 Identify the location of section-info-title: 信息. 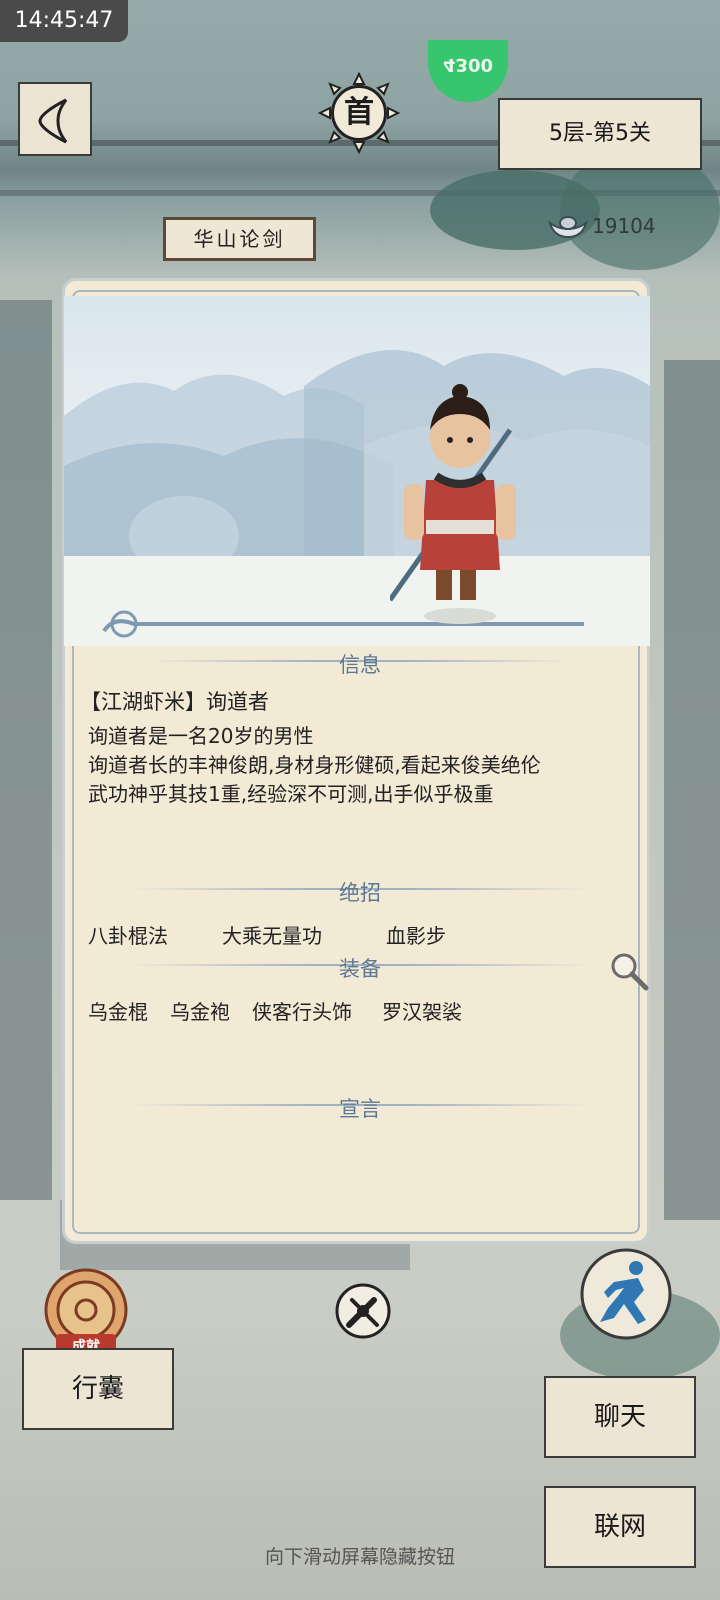
(360, 665).